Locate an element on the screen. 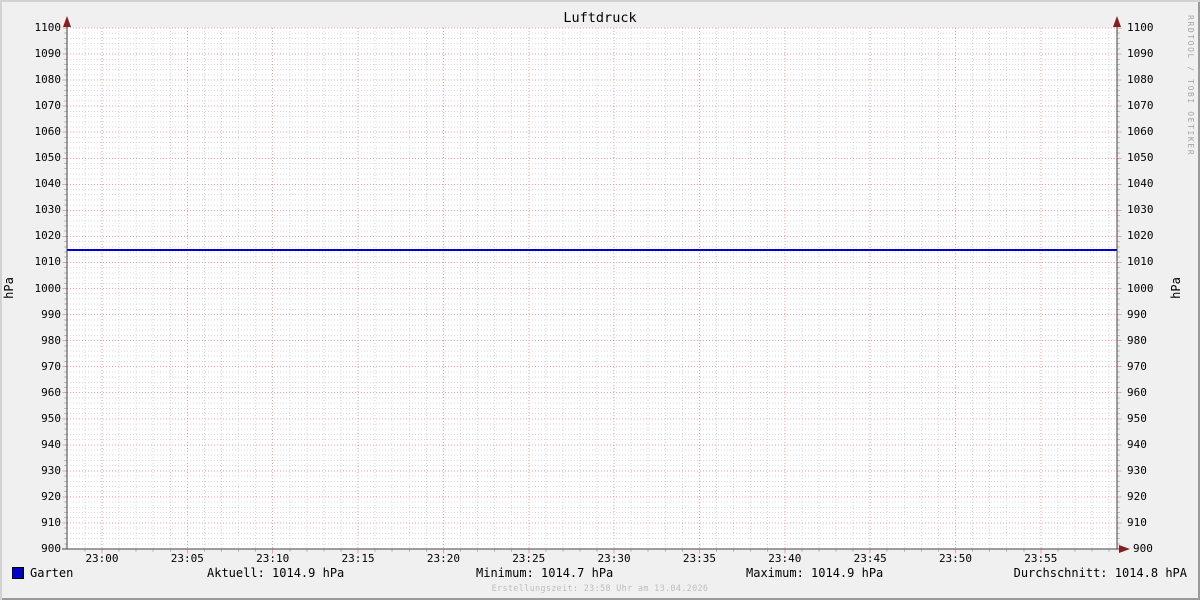 The width and height of the screenshot is (1200, 600). y-axis-tick-label-left: 930 is located at coordinates (51, 470).